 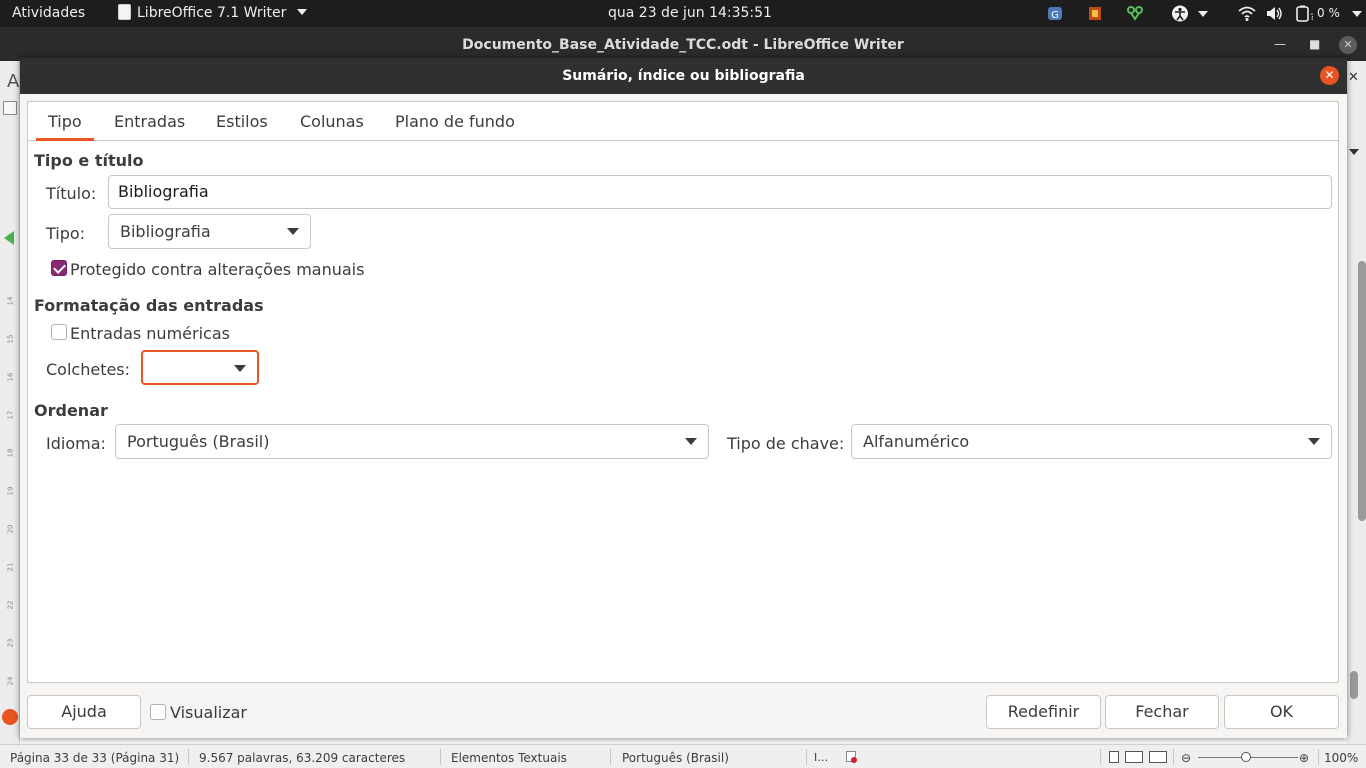 What do you see at coordinates (1341, 756) in the screenshot?
I see `zoom-level: 100%` at bounding box center [1341, 756].